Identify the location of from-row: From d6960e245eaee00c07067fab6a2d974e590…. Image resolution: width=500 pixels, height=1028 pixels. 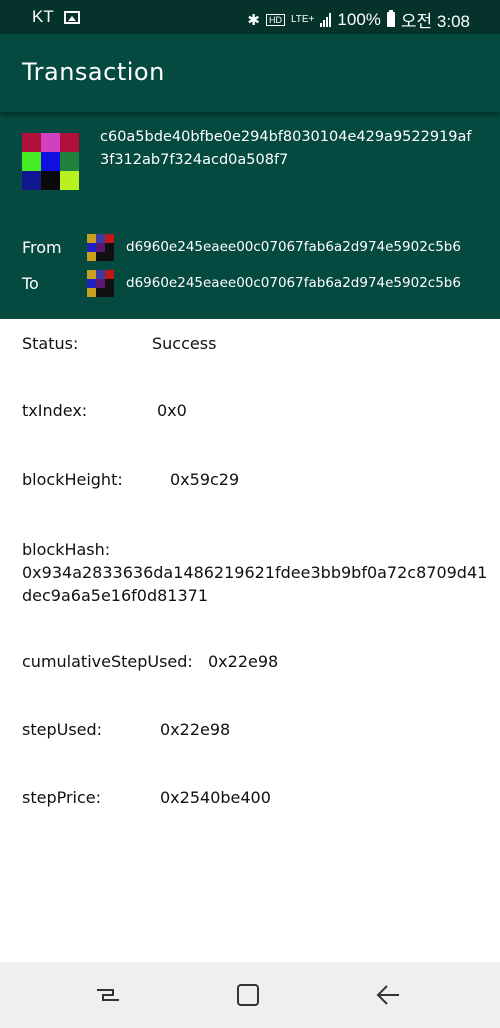
(257, 247).